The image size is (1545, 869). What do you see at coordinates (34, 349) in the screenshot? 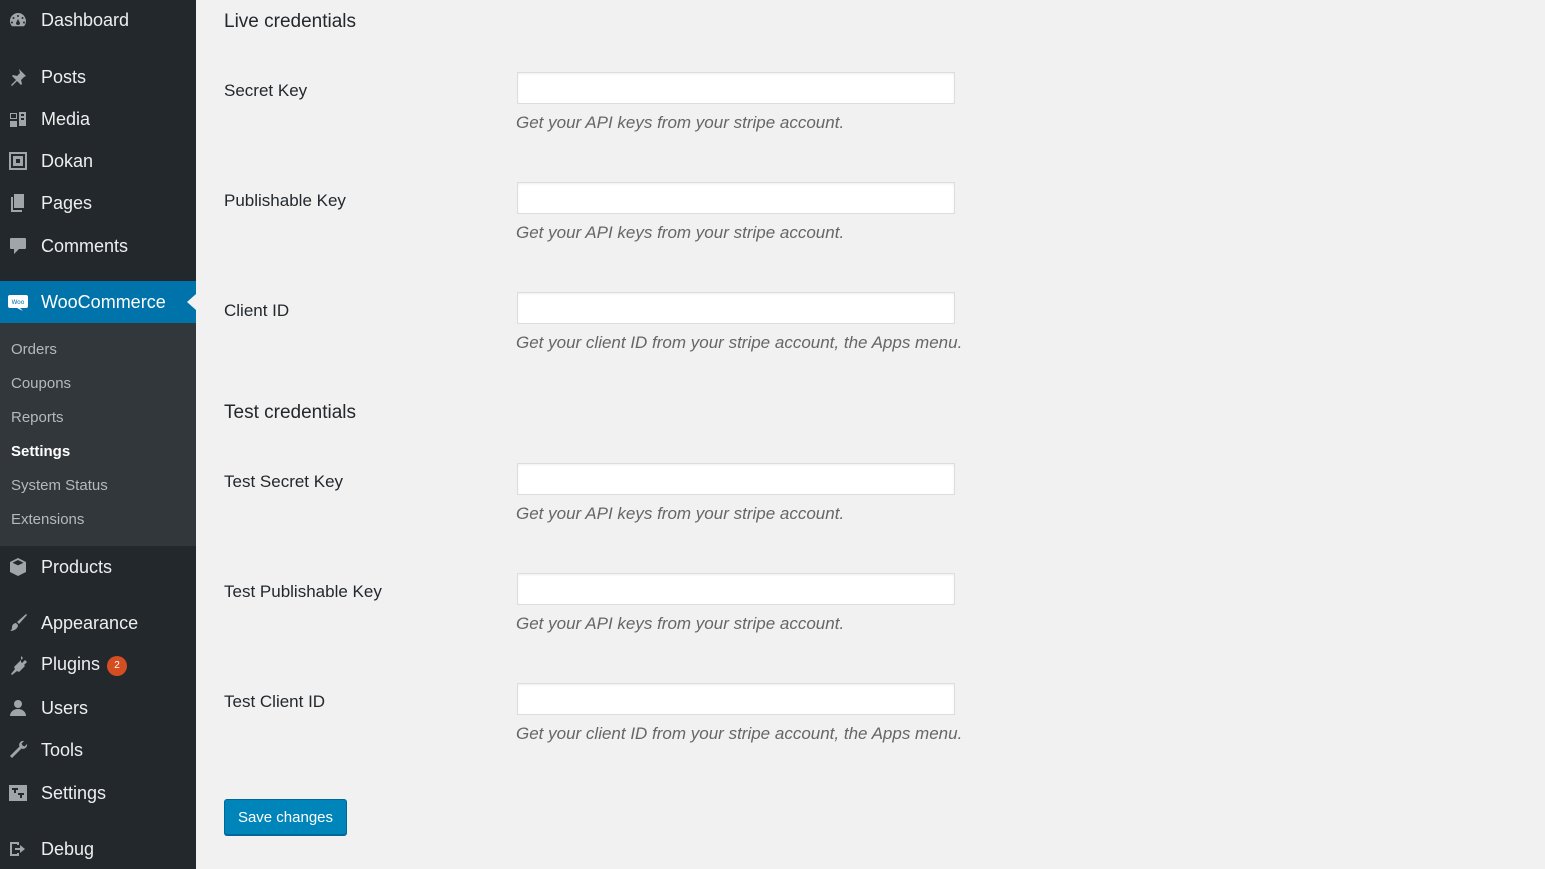
I see `submenu-item-orders: Orders` at bounding box center [34, 349].